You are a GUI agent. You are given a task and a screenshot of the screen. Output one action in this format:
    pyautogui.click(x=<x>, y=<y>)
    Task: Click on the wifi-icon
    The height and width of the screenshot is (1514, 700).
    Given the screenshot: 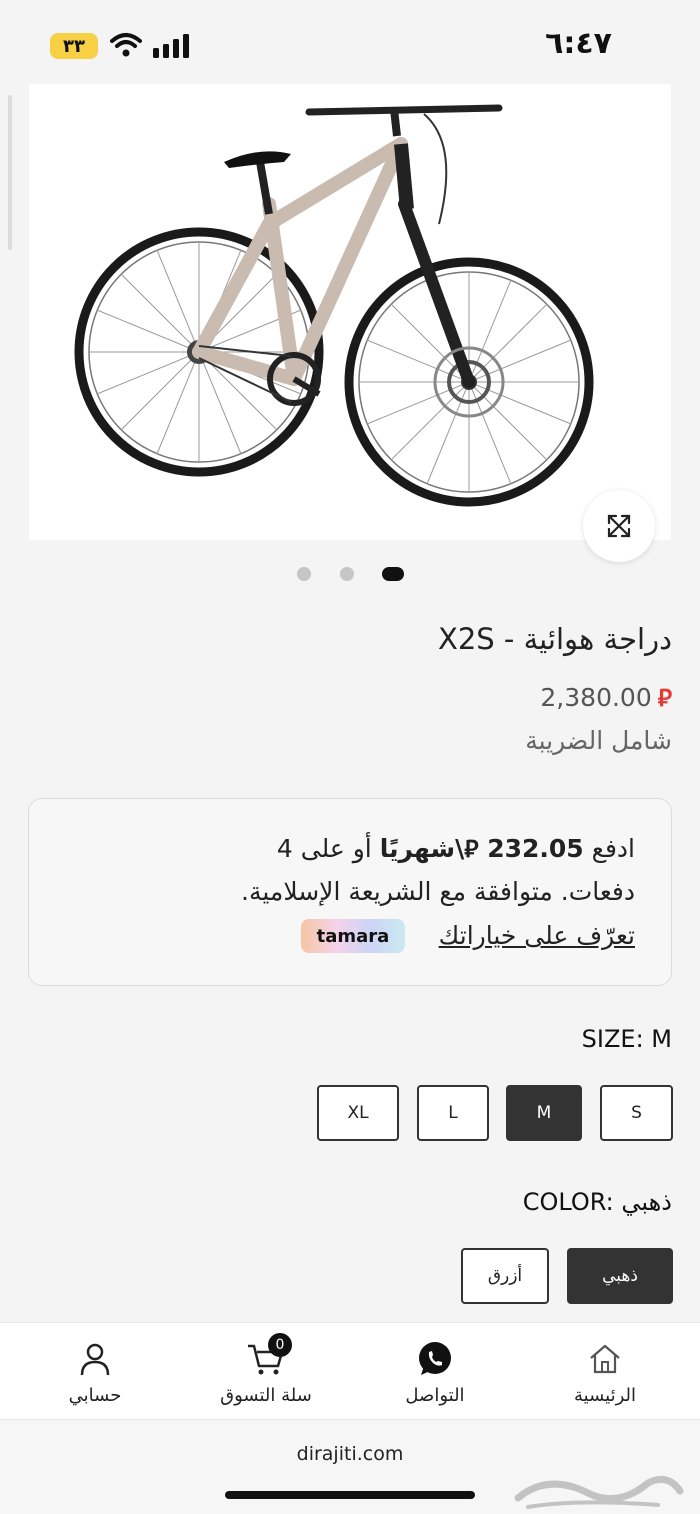 What is the action you would take?
    pyautogui.click(x=126, y=45)
    